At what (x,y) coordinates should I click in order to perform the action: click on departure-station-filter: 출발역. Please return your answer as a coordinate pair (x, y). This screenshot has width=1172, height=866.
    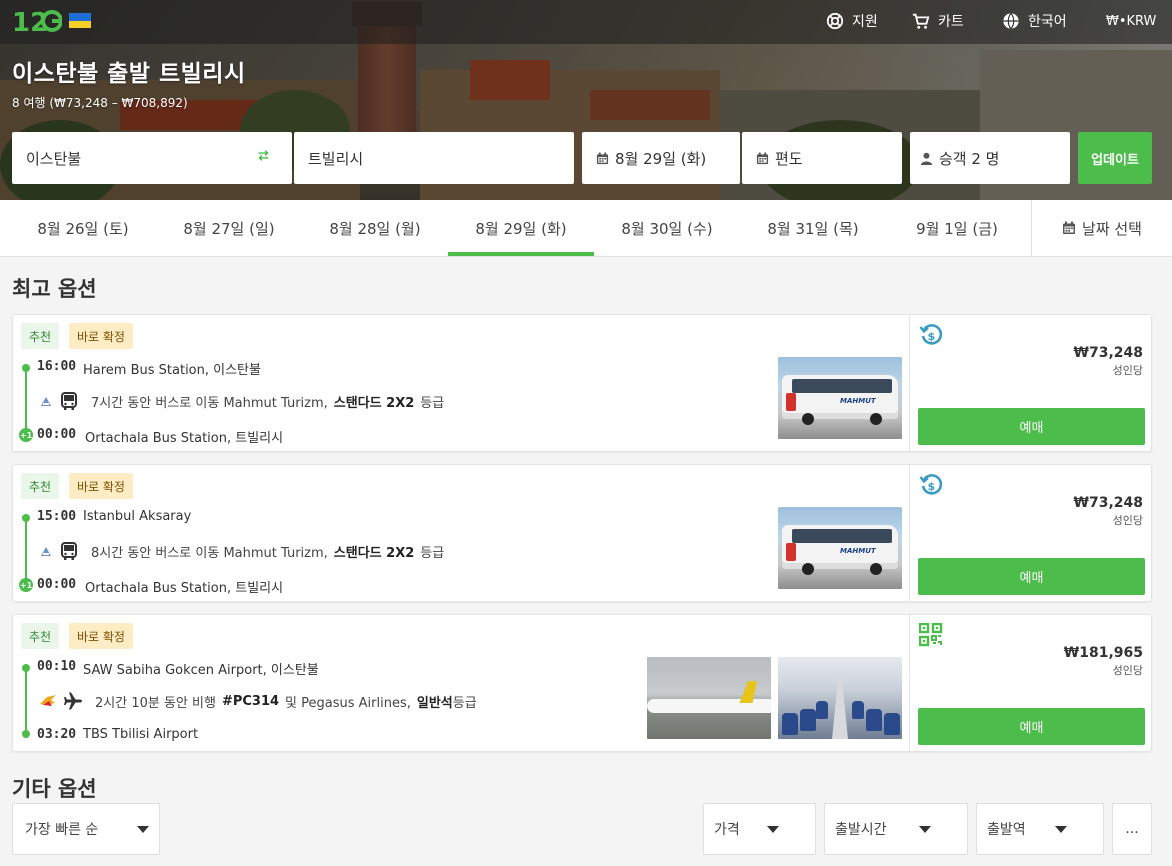
    Looking at the image, I should click on (1040, 829).